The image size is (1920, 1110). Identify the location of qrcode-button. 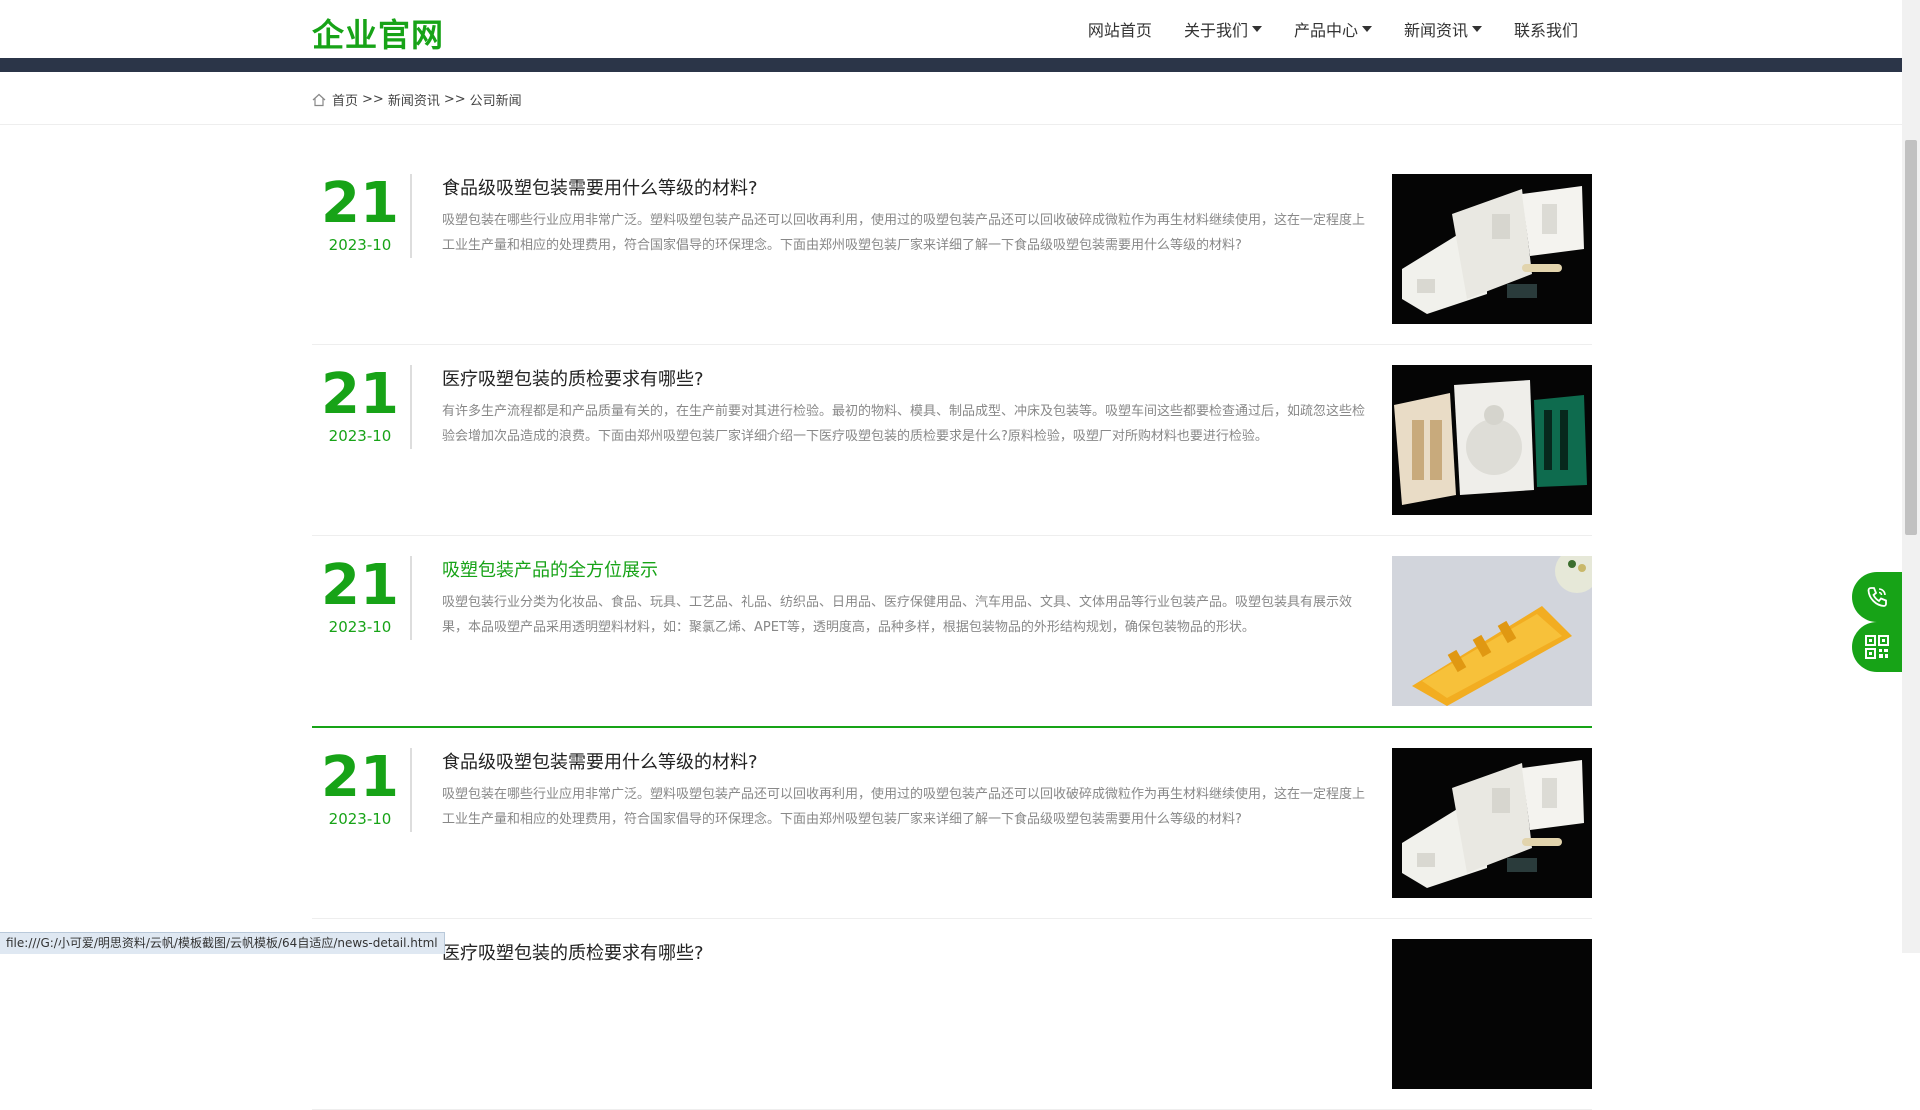
(1877, 647).